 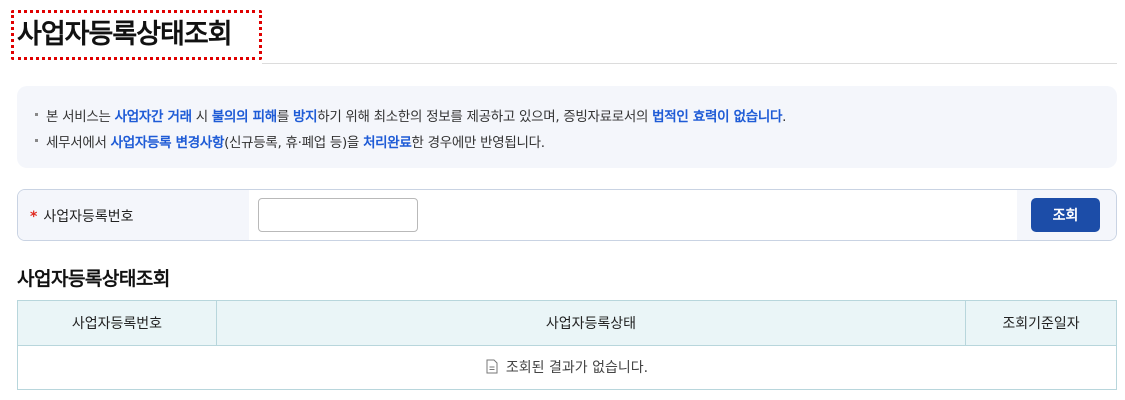 I want to click on business-number-label-text: 사업자등록번호, so click(x=88, y=217).